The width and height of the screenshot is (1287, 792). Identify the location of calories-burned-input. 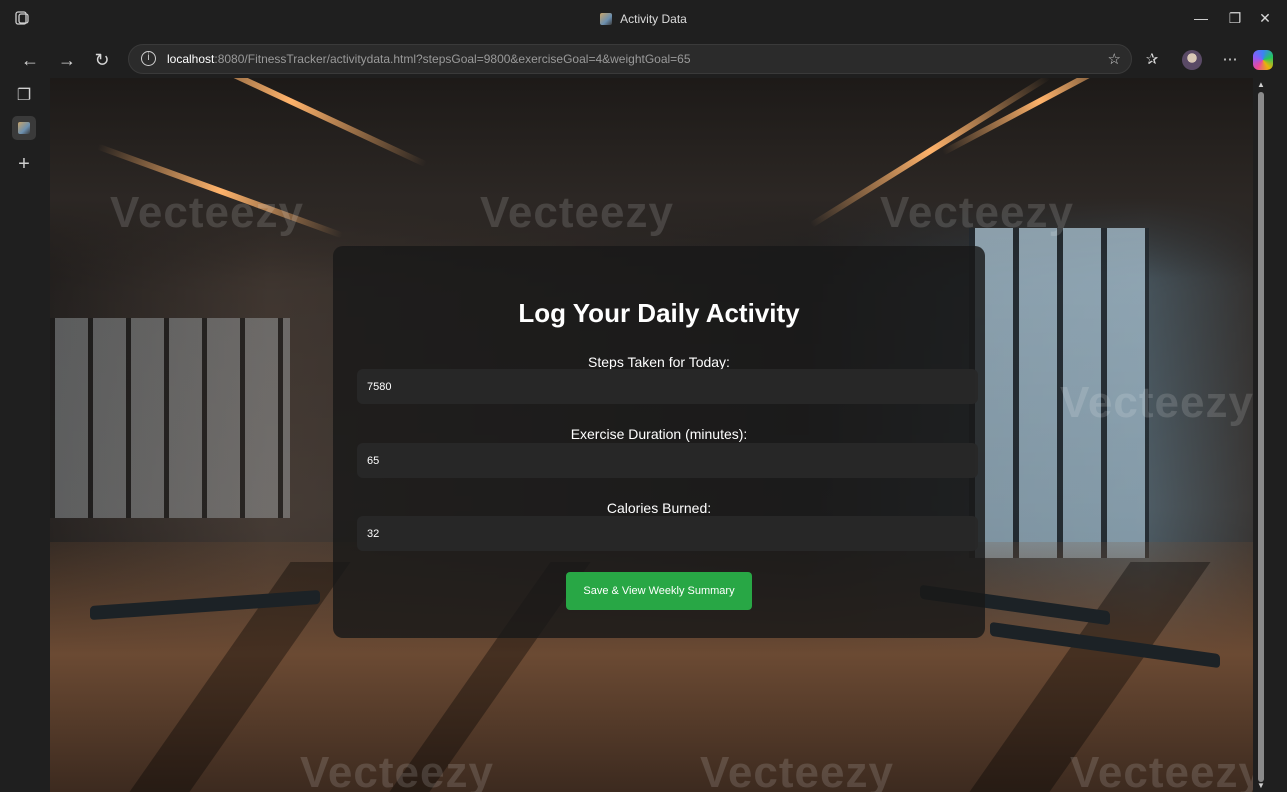
(667, 533).